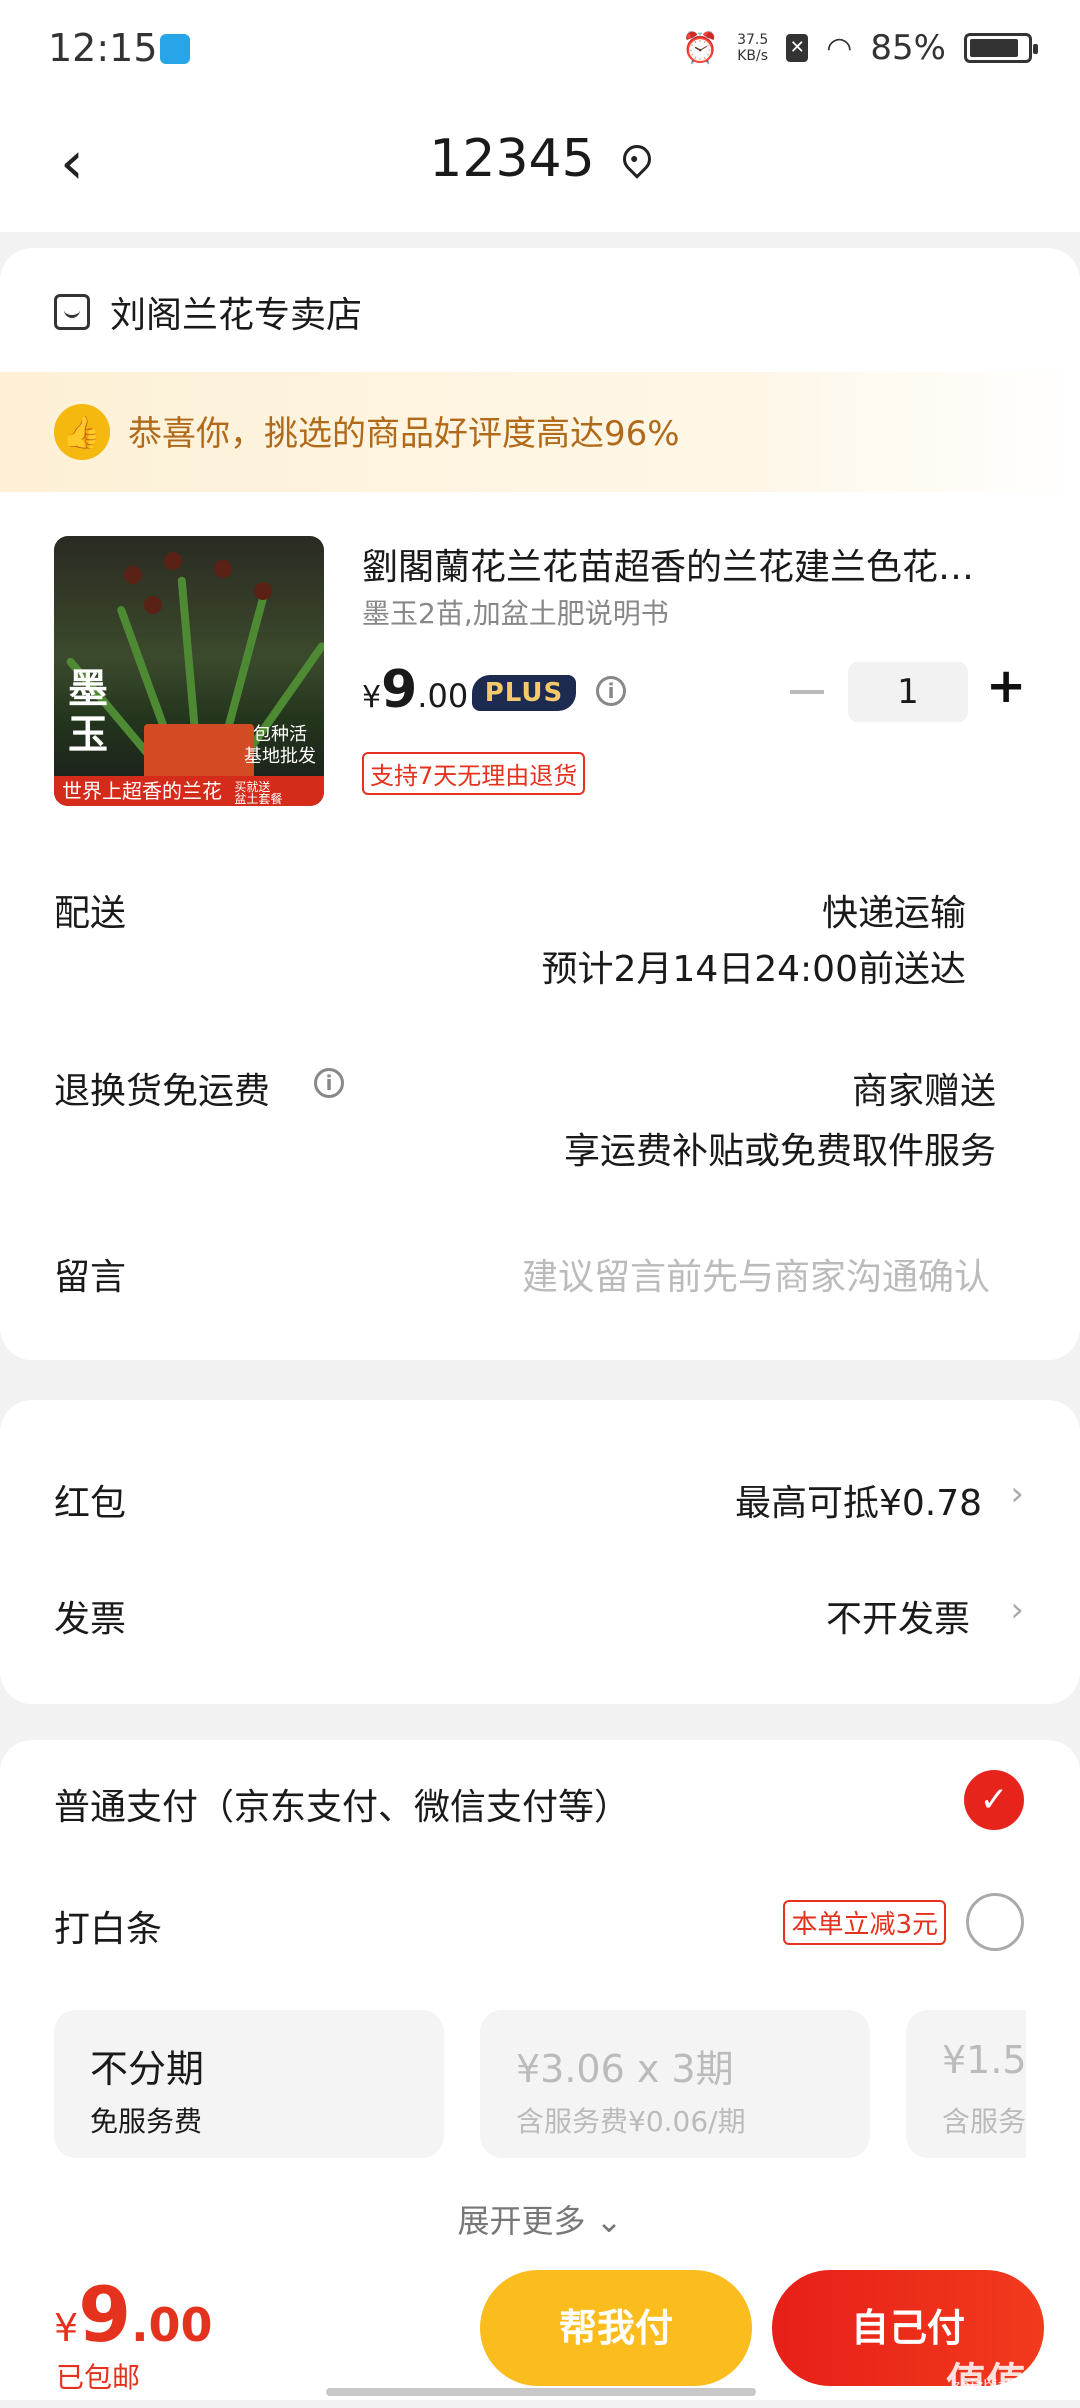 Image resolution: width=1080 pixels, height=2408 pixels. I want to click on plus-badge: PLUS, so click(524, 693).